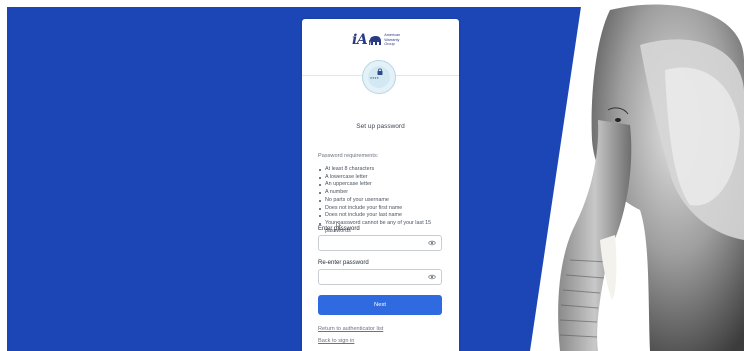 Image resolution: width=744 pixels, height=351 pixels. Describe the element at coordinates (380, 126) in the screenshot. I see `page-title: Set up password` at that location.